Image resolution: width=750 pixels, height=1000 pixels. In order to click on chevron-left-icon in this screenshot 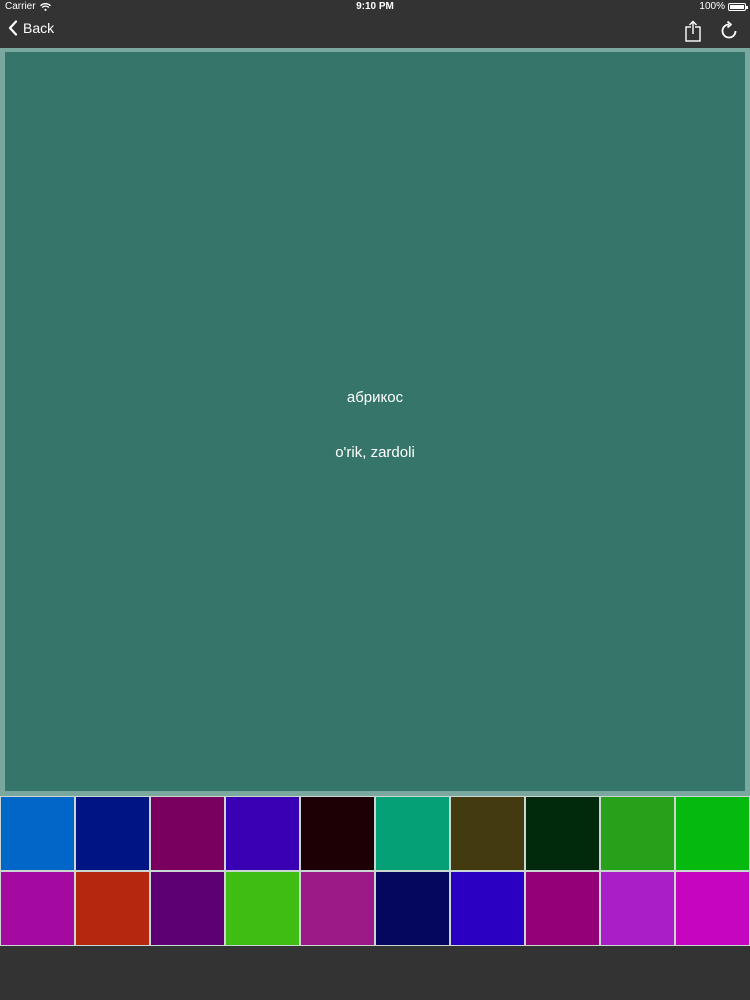, I will do `click(13, 28)`.